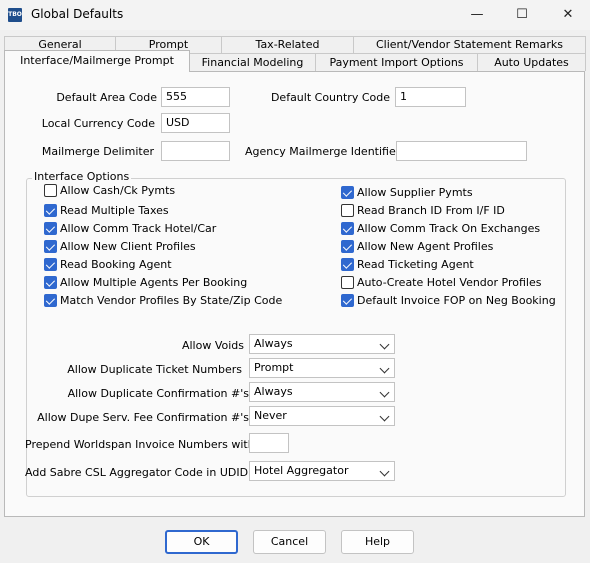  I want to click on agency-mailmerge-identifier-label: Agency Mailmerge Identifier, so click(323, 151).